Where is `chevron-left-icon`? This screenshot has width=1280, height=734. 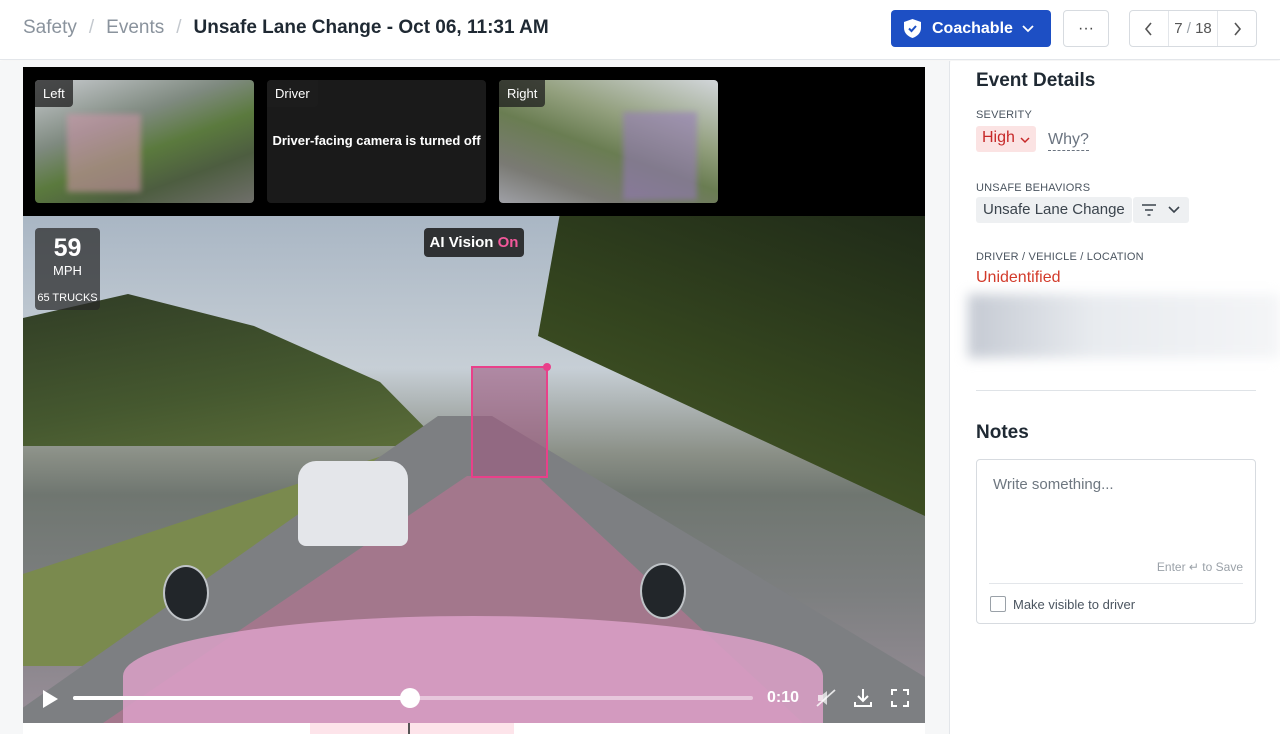
chevron-left-icon is located at coordinates (1148, 28).